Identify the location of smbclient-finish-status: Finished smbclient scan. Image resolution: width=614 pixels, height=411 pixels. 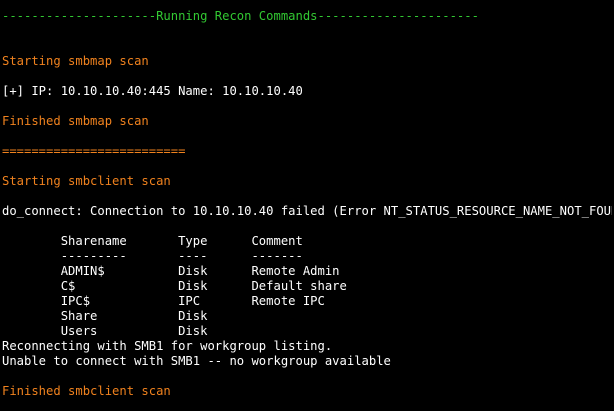
(86, 391).